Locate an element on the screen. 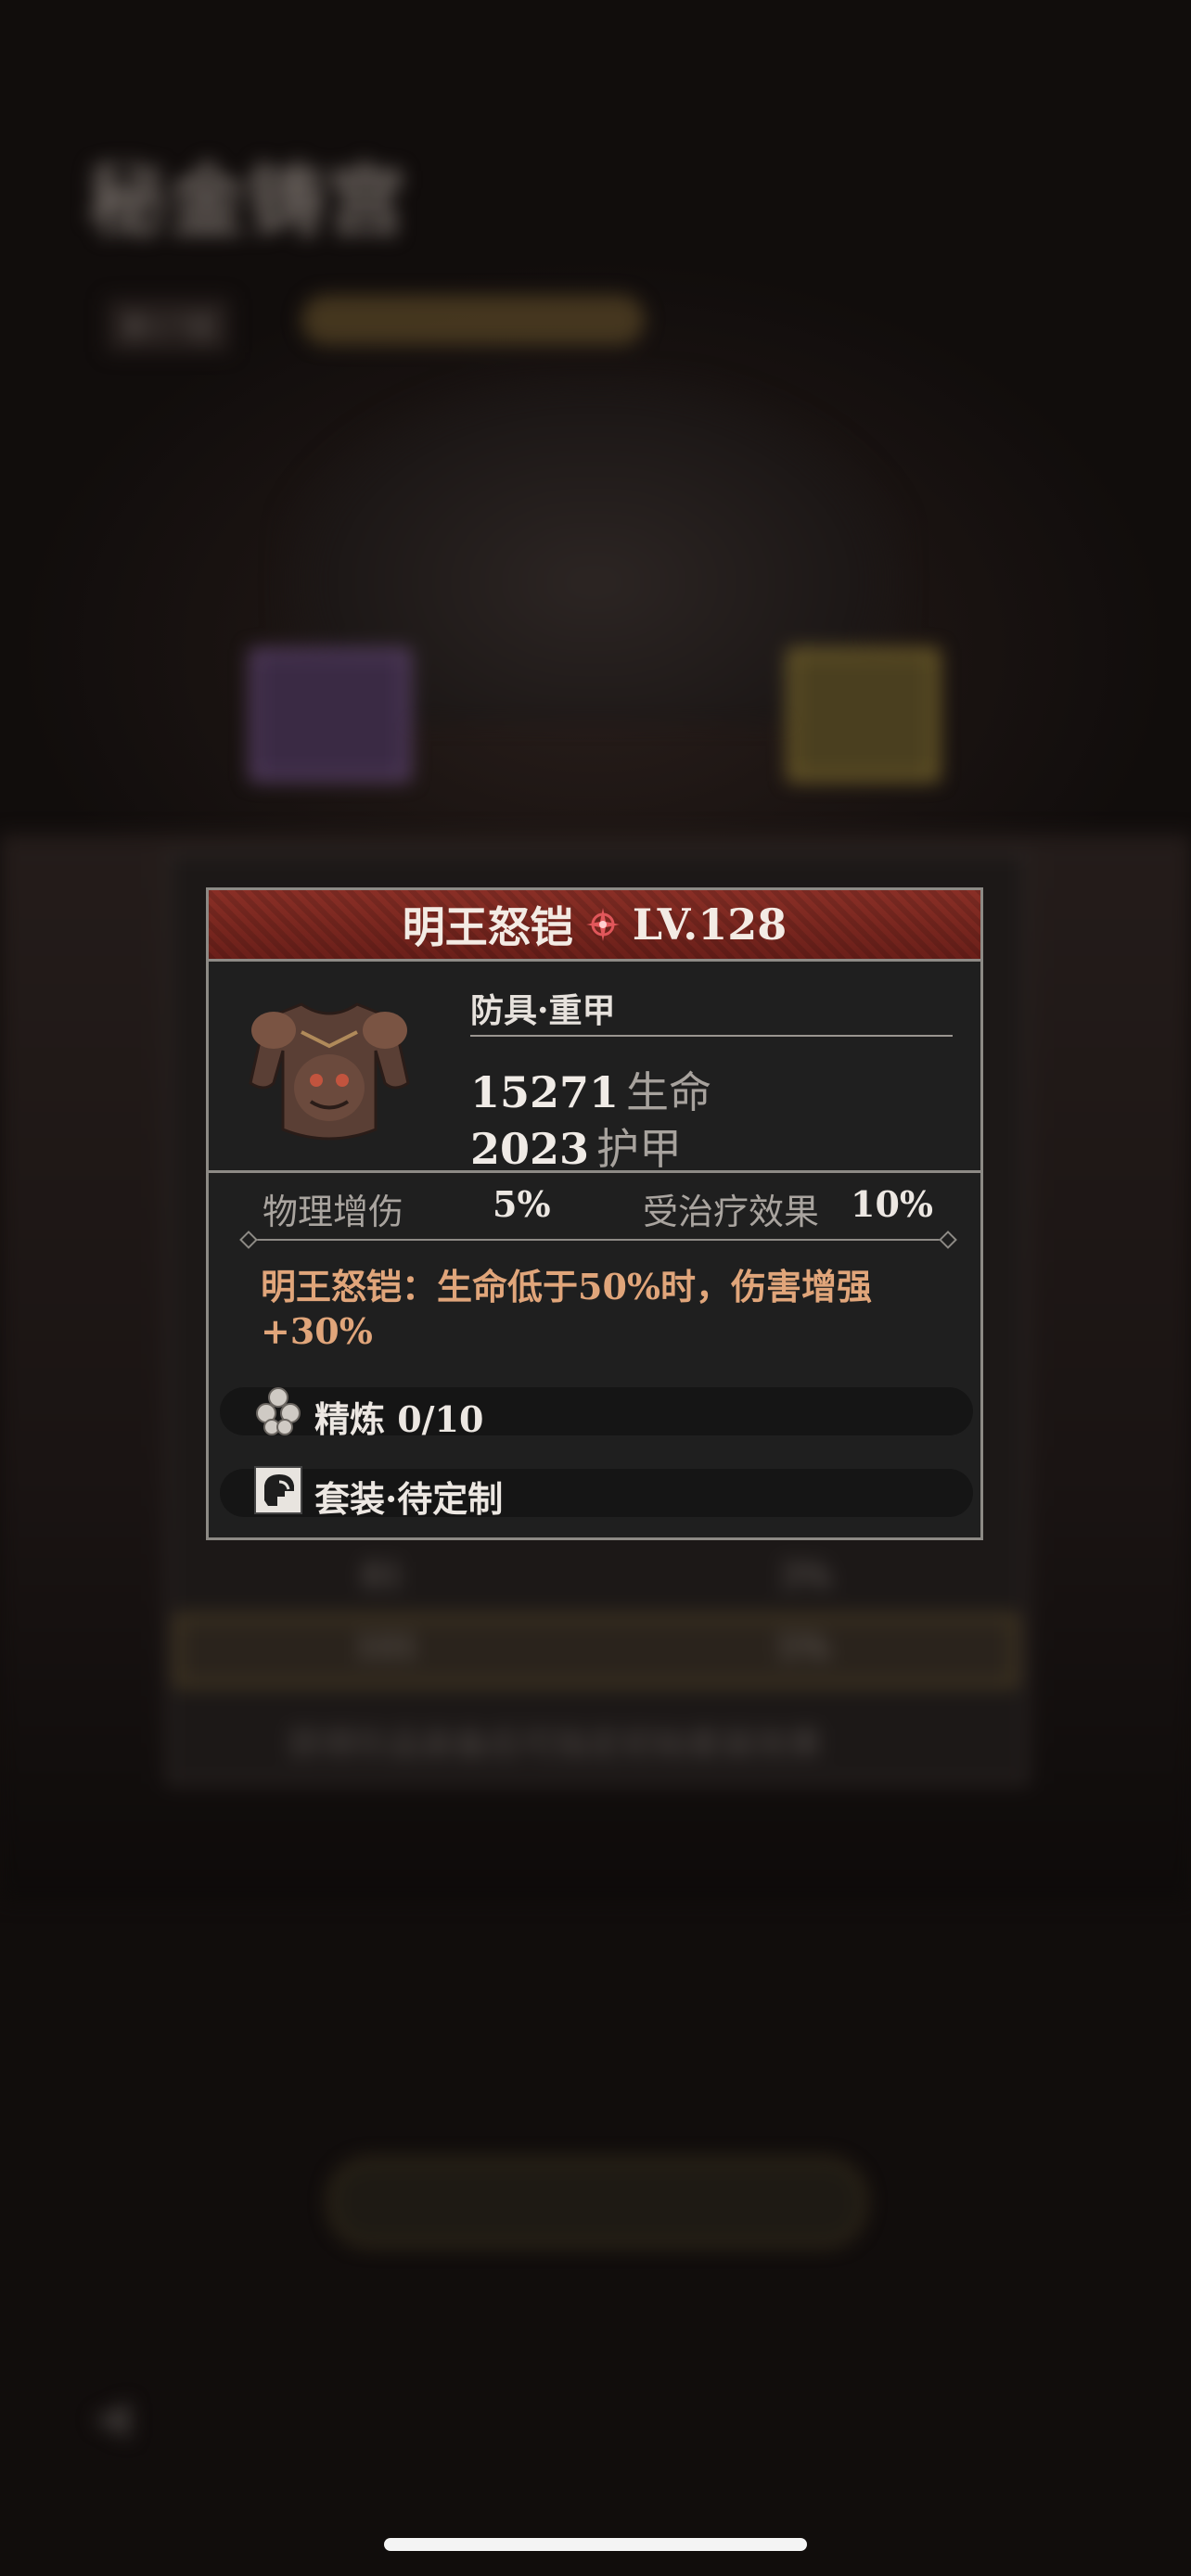 This screenshot has width=1191, height=2576. attr-value: 5% is located at coordinates (522, 1204).